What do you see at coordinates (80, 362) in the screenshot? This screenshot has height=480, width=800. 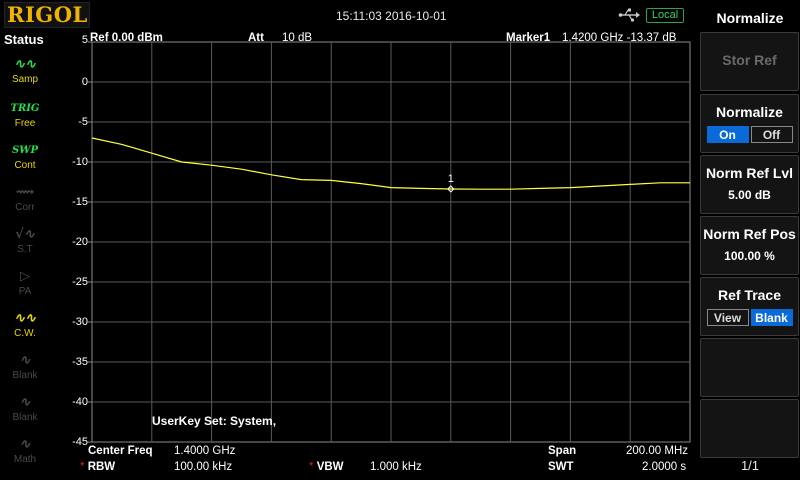 I see `y-tick-label: -35` at bounding box center [80, 362].